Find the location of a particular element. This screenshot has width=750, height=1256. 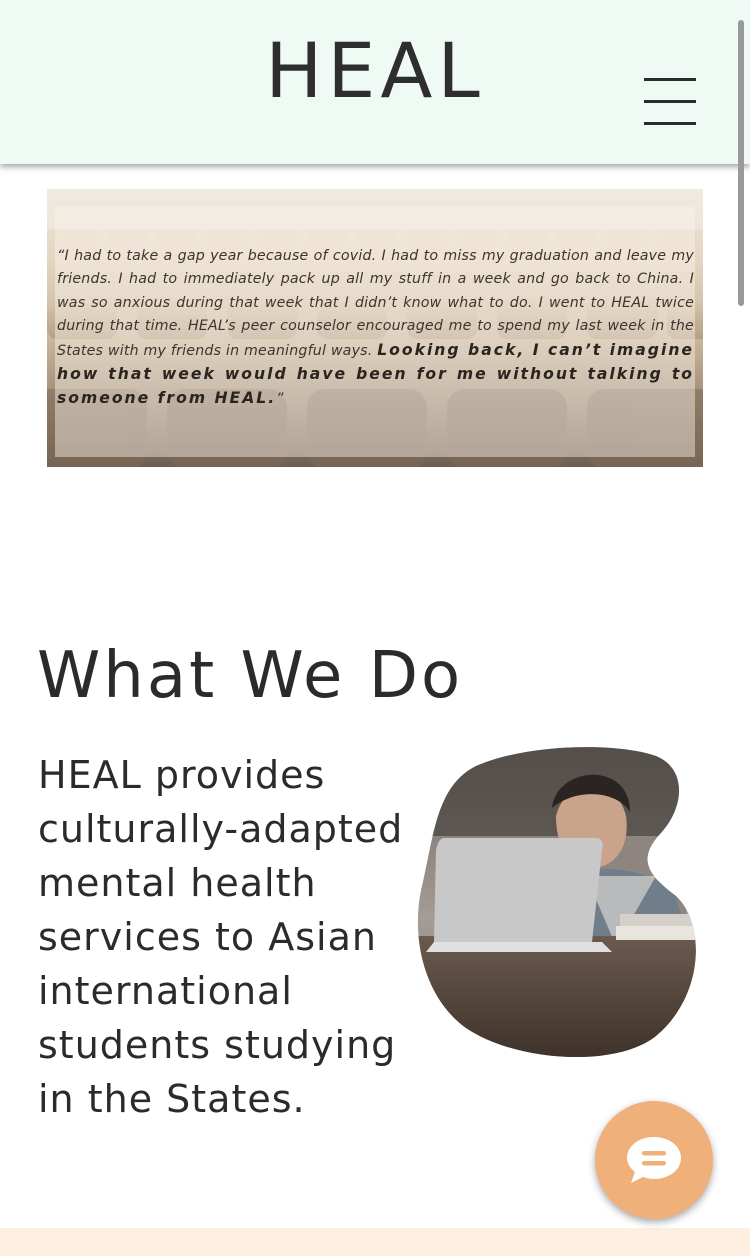

site-header: HEAL is located at coordinates (375, 82).